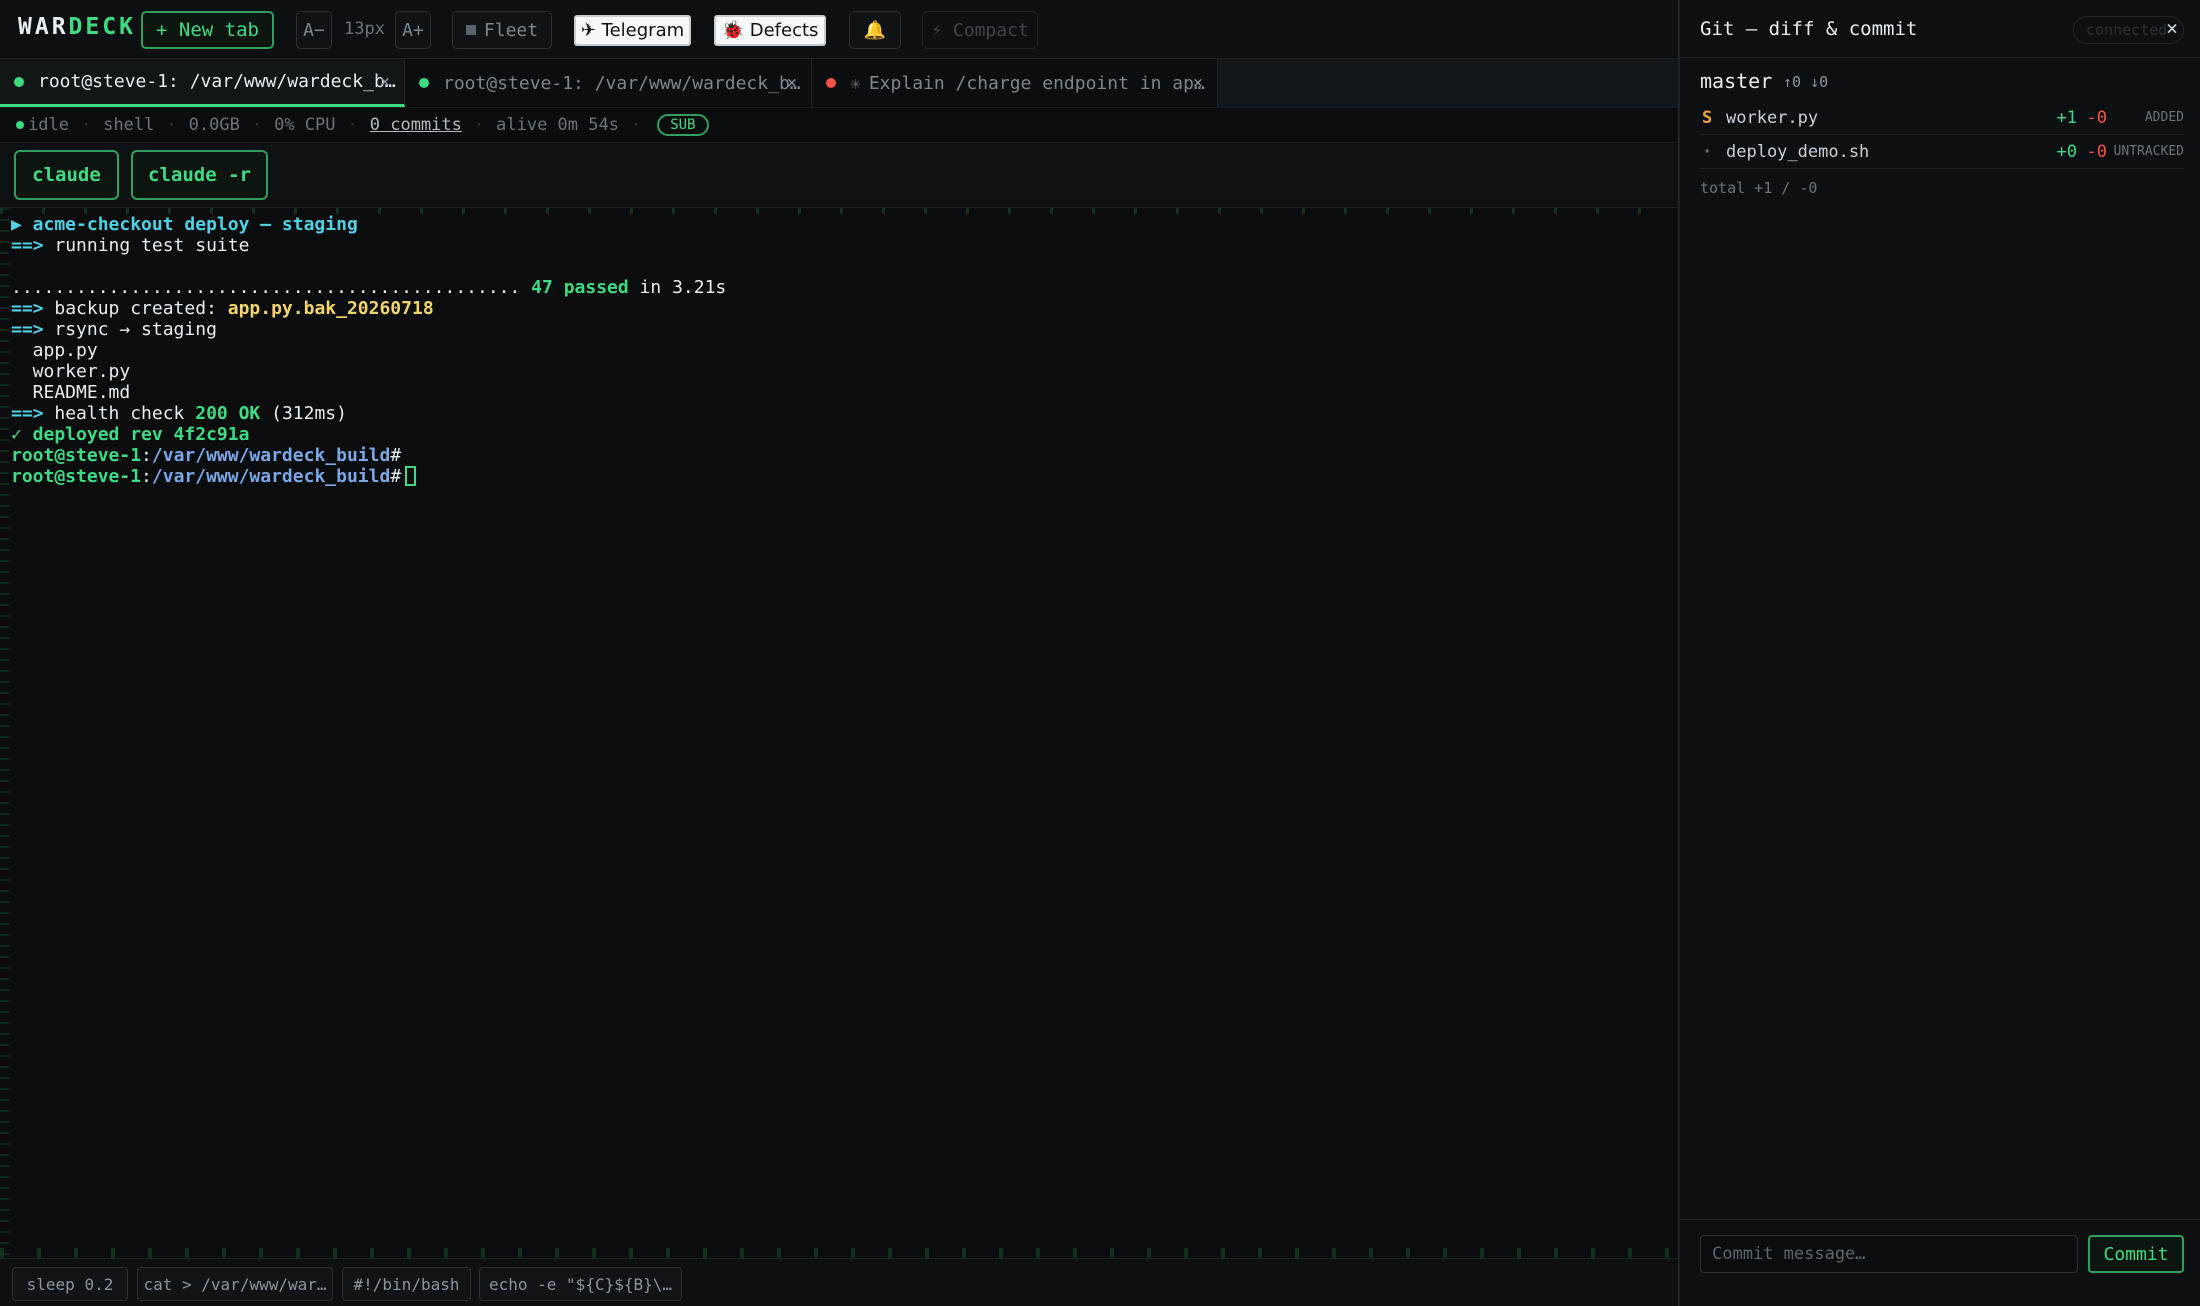 The width and height of the screenshot is (2200, 1306). What do you see at coordinates (632, 30) in the screenshot?
I see `telegram-button: ✈ Telegram` at bounding box center [632, 30].